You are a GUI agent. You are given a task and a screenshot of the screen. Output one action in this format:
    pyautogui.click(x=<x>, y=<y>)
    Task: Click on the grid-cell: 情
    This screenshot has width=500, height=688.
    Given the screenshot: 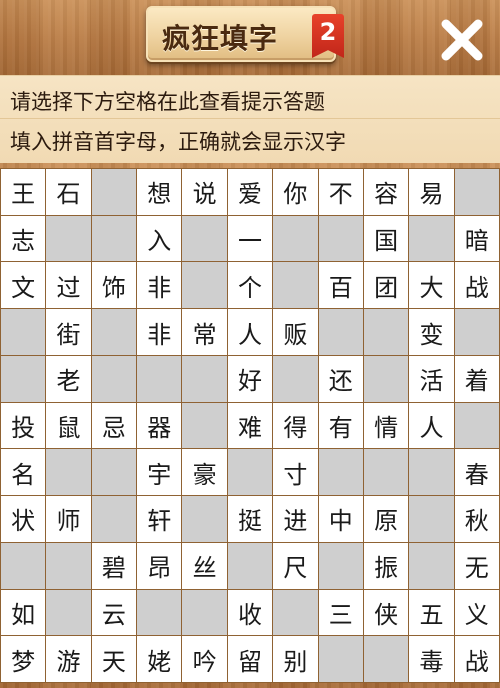 What is the action you would take?
    pyautogui.click(x=386, y=425)
    